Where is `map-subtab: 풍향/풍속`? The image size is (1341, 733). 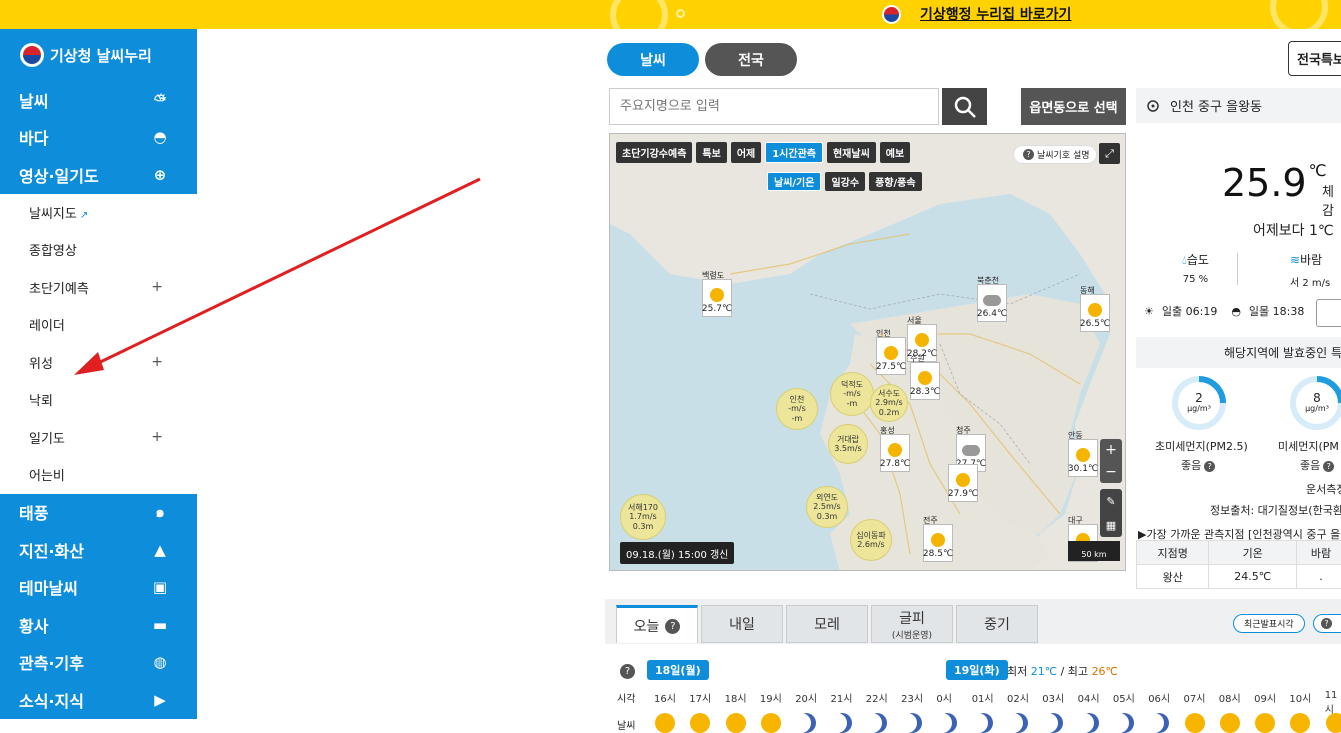
map-subtab: 풍향/풍속 is located at coordinates (895, 181).